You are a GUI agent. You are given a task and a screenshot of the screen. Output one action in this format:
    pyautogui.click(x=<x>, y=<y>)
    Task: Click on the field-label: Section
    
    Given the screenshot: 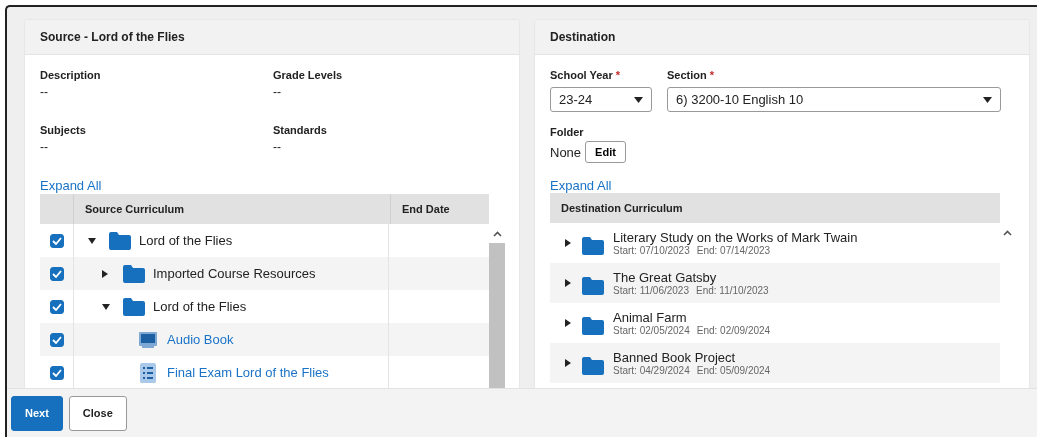 What is the action you would take?
    pyautogui.click(x=687, y=75)
    